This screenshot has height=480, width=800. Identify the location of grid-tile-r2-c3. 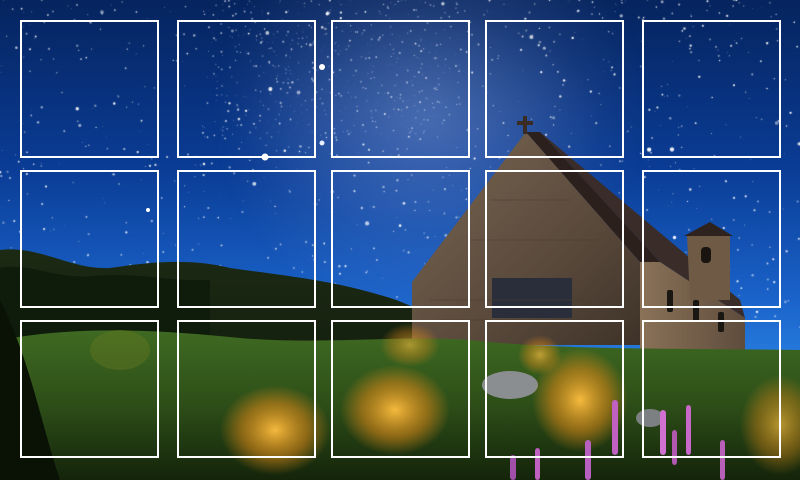
(400, 239).